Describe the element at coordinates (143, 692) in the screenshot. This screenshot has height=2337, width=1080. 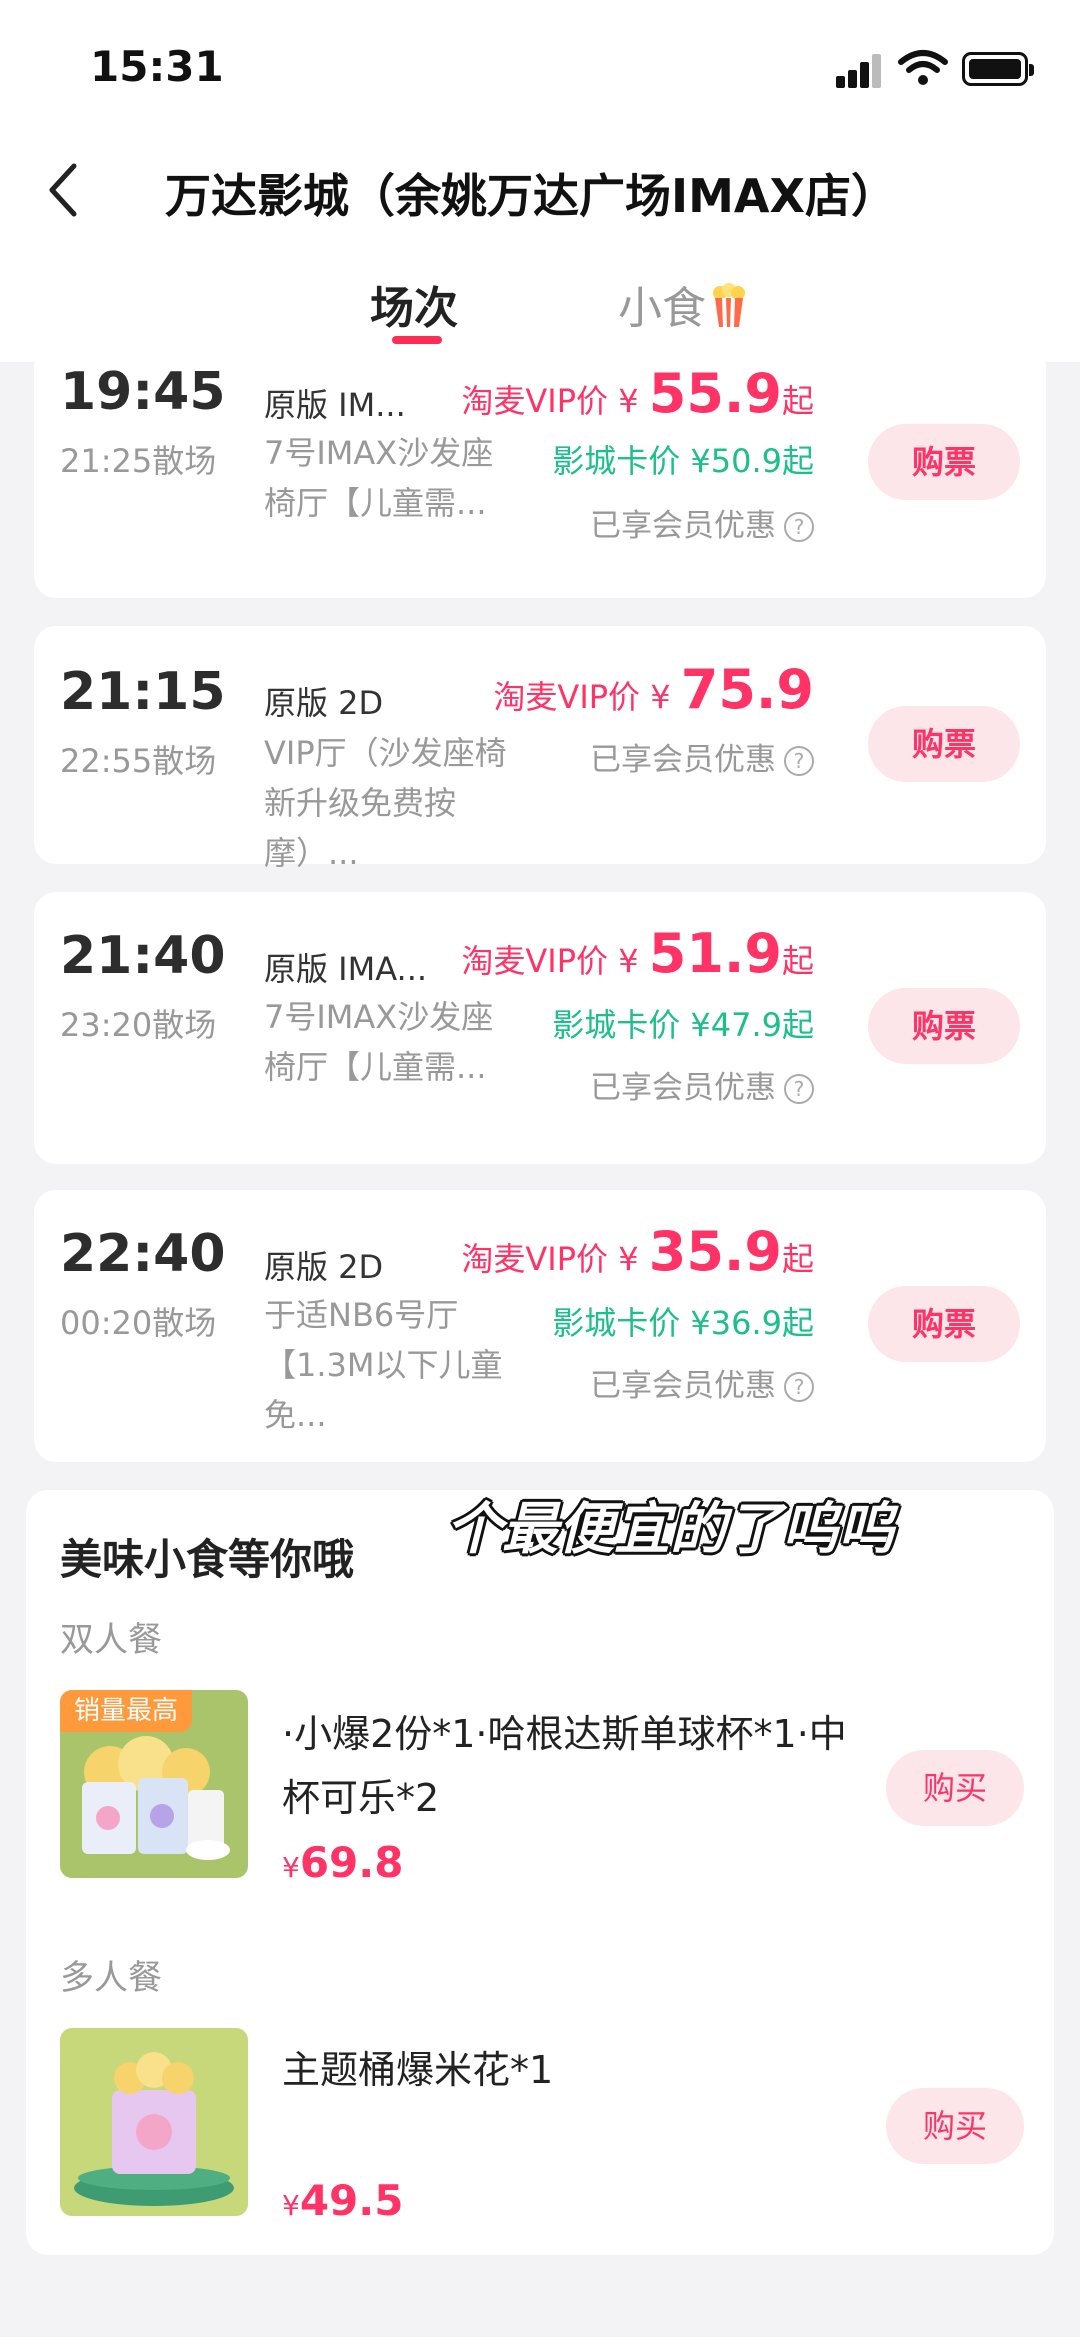
I see `session-start-time: 21:15` at that location.